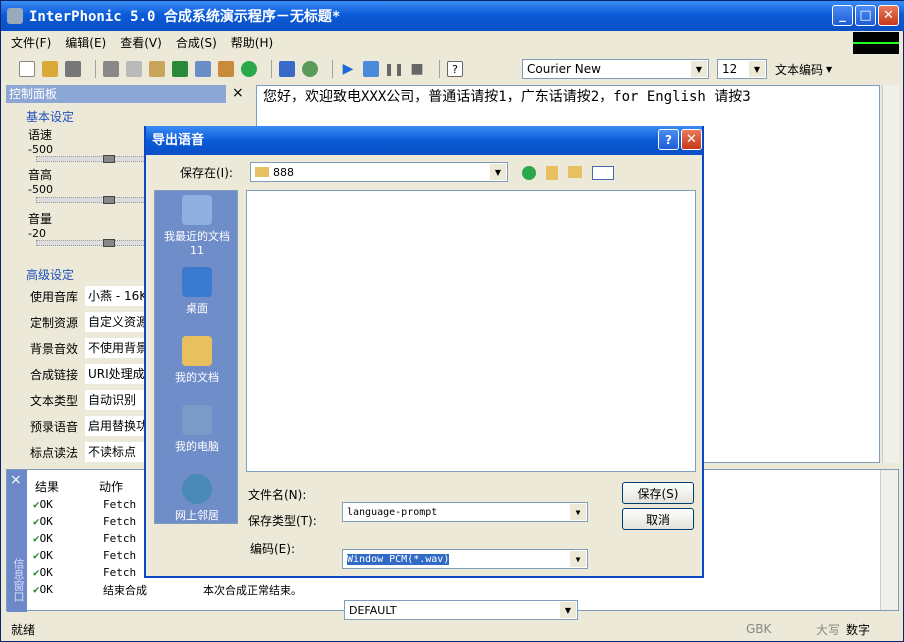 Image resolution: width=904 pixels, height=642 pixels. I want to click on font-select: Courier New ▼, so click(615, 69).